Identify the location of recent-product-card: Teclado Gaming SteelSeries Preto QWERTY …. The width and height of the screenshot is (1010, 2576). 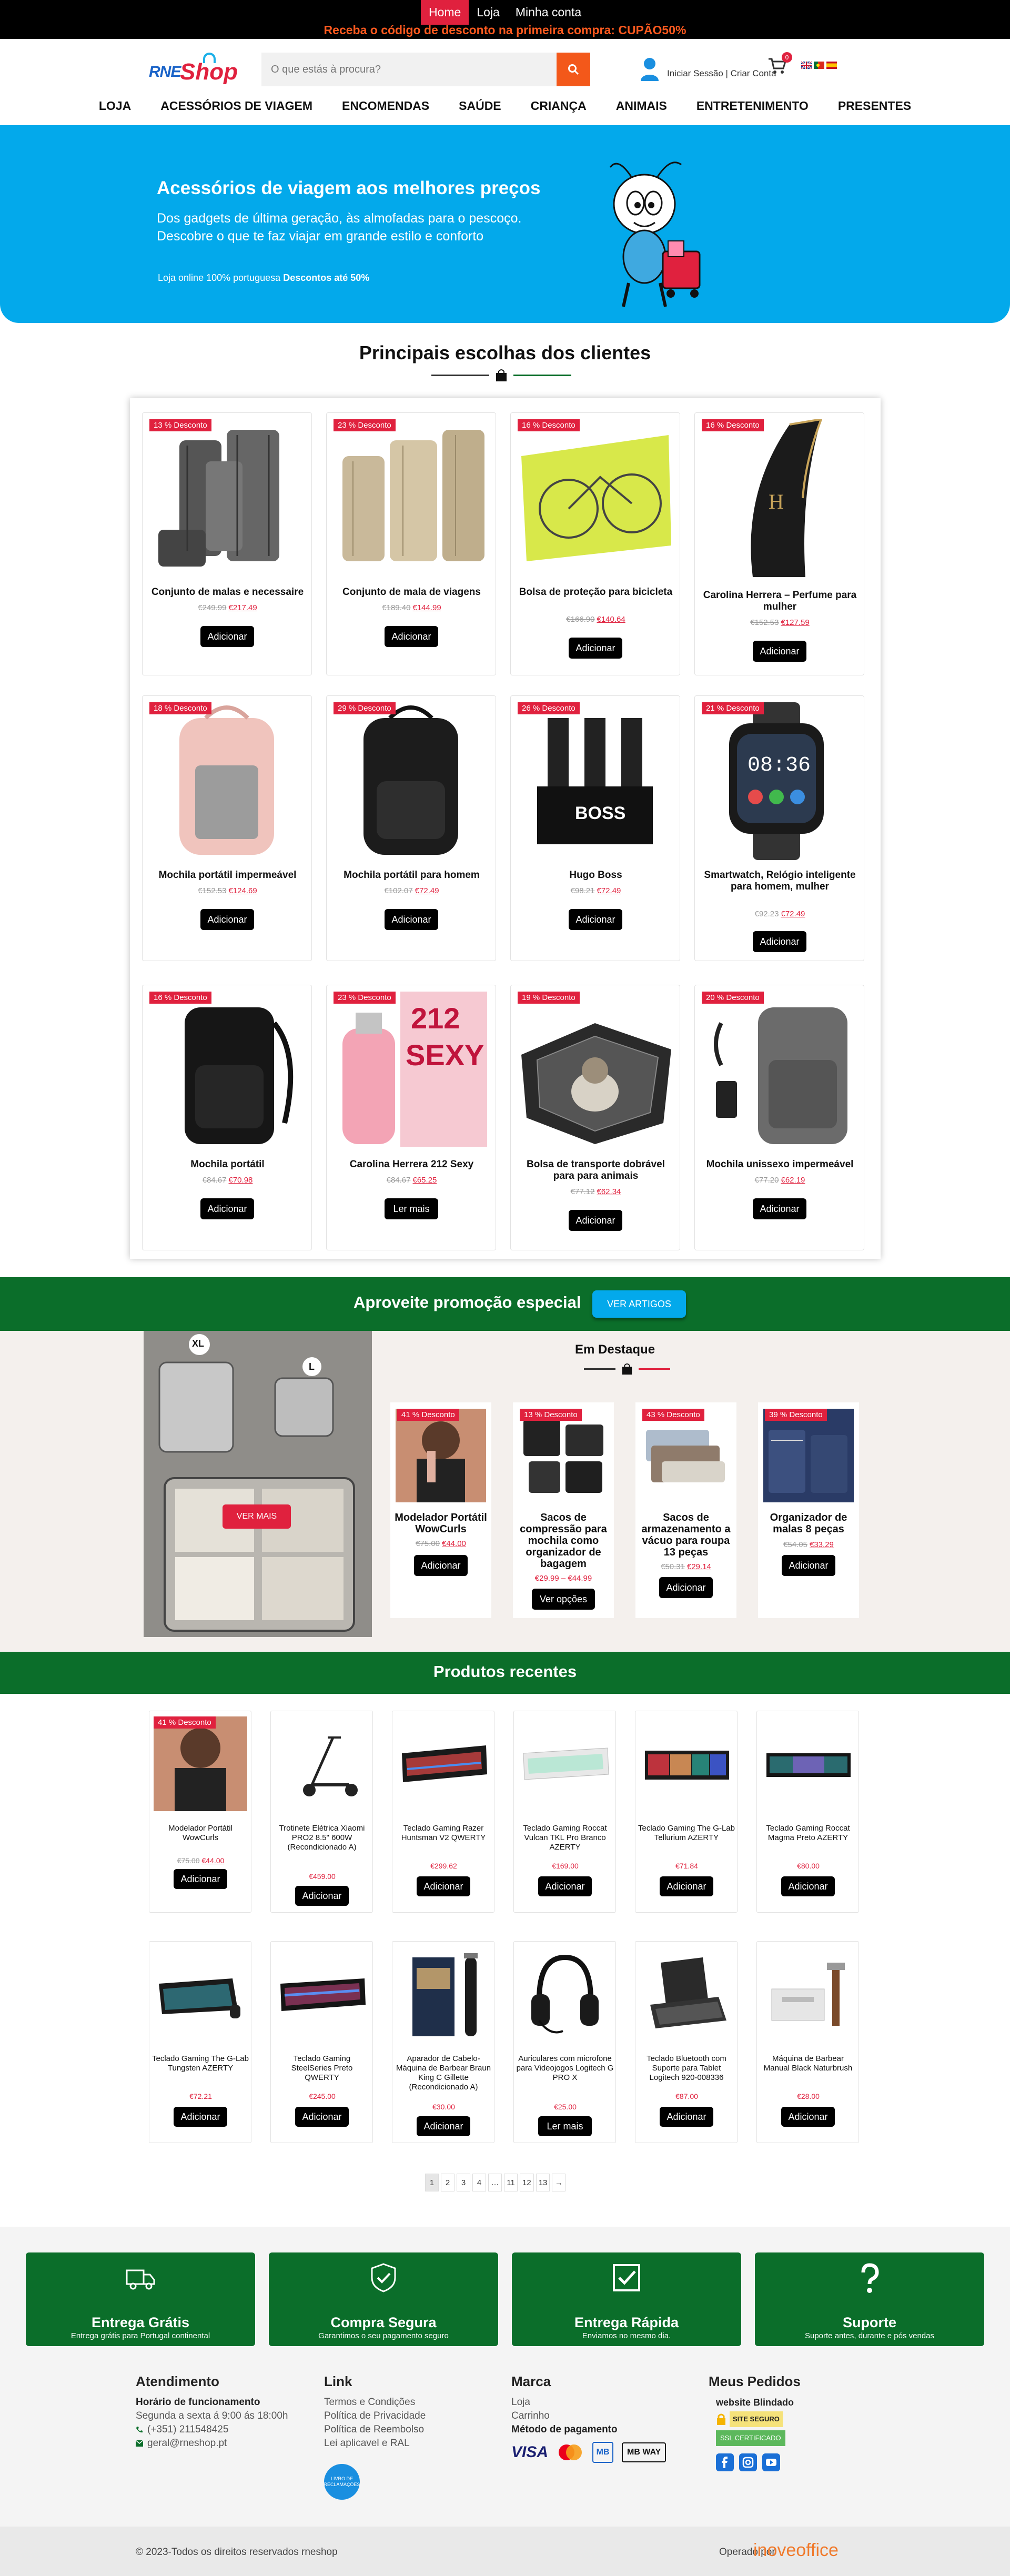
(321, 2042).